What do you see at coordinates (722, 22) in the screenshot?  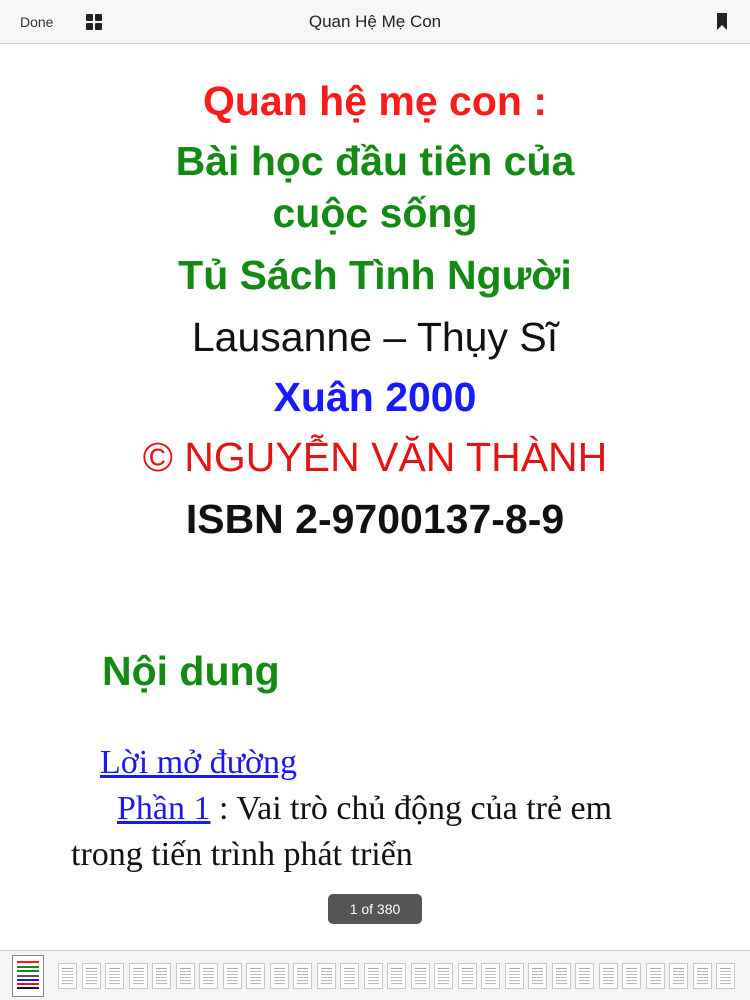 I see `bookmark-icon` at bounding box center [722, 22].